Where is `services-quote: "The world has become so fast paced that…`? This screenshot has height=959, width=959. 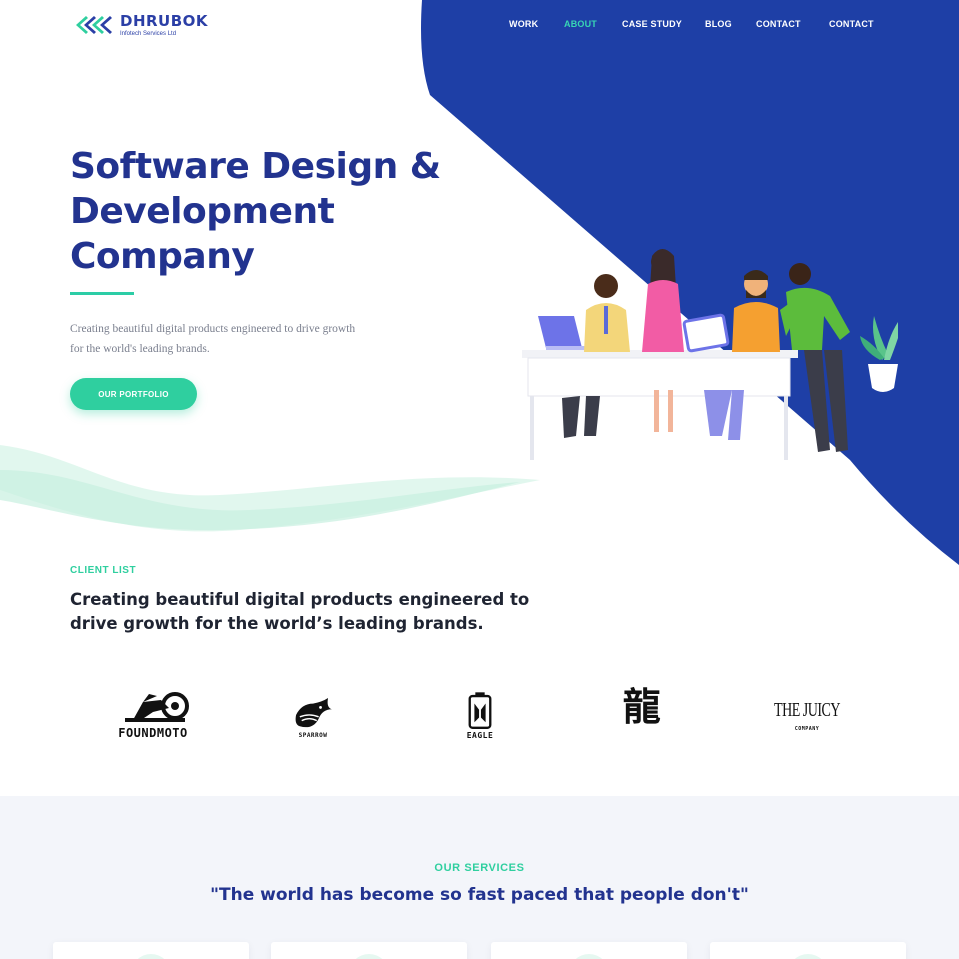
services-quote: "The world has become so fast paced that… is located at coordinates (479, 895).